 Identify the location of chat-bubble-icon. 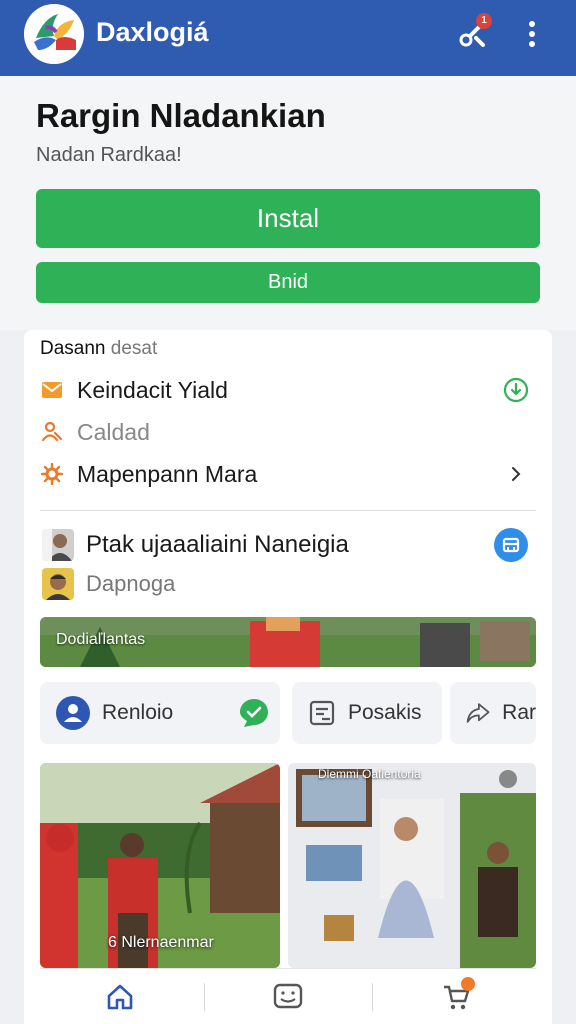
(254, 713).